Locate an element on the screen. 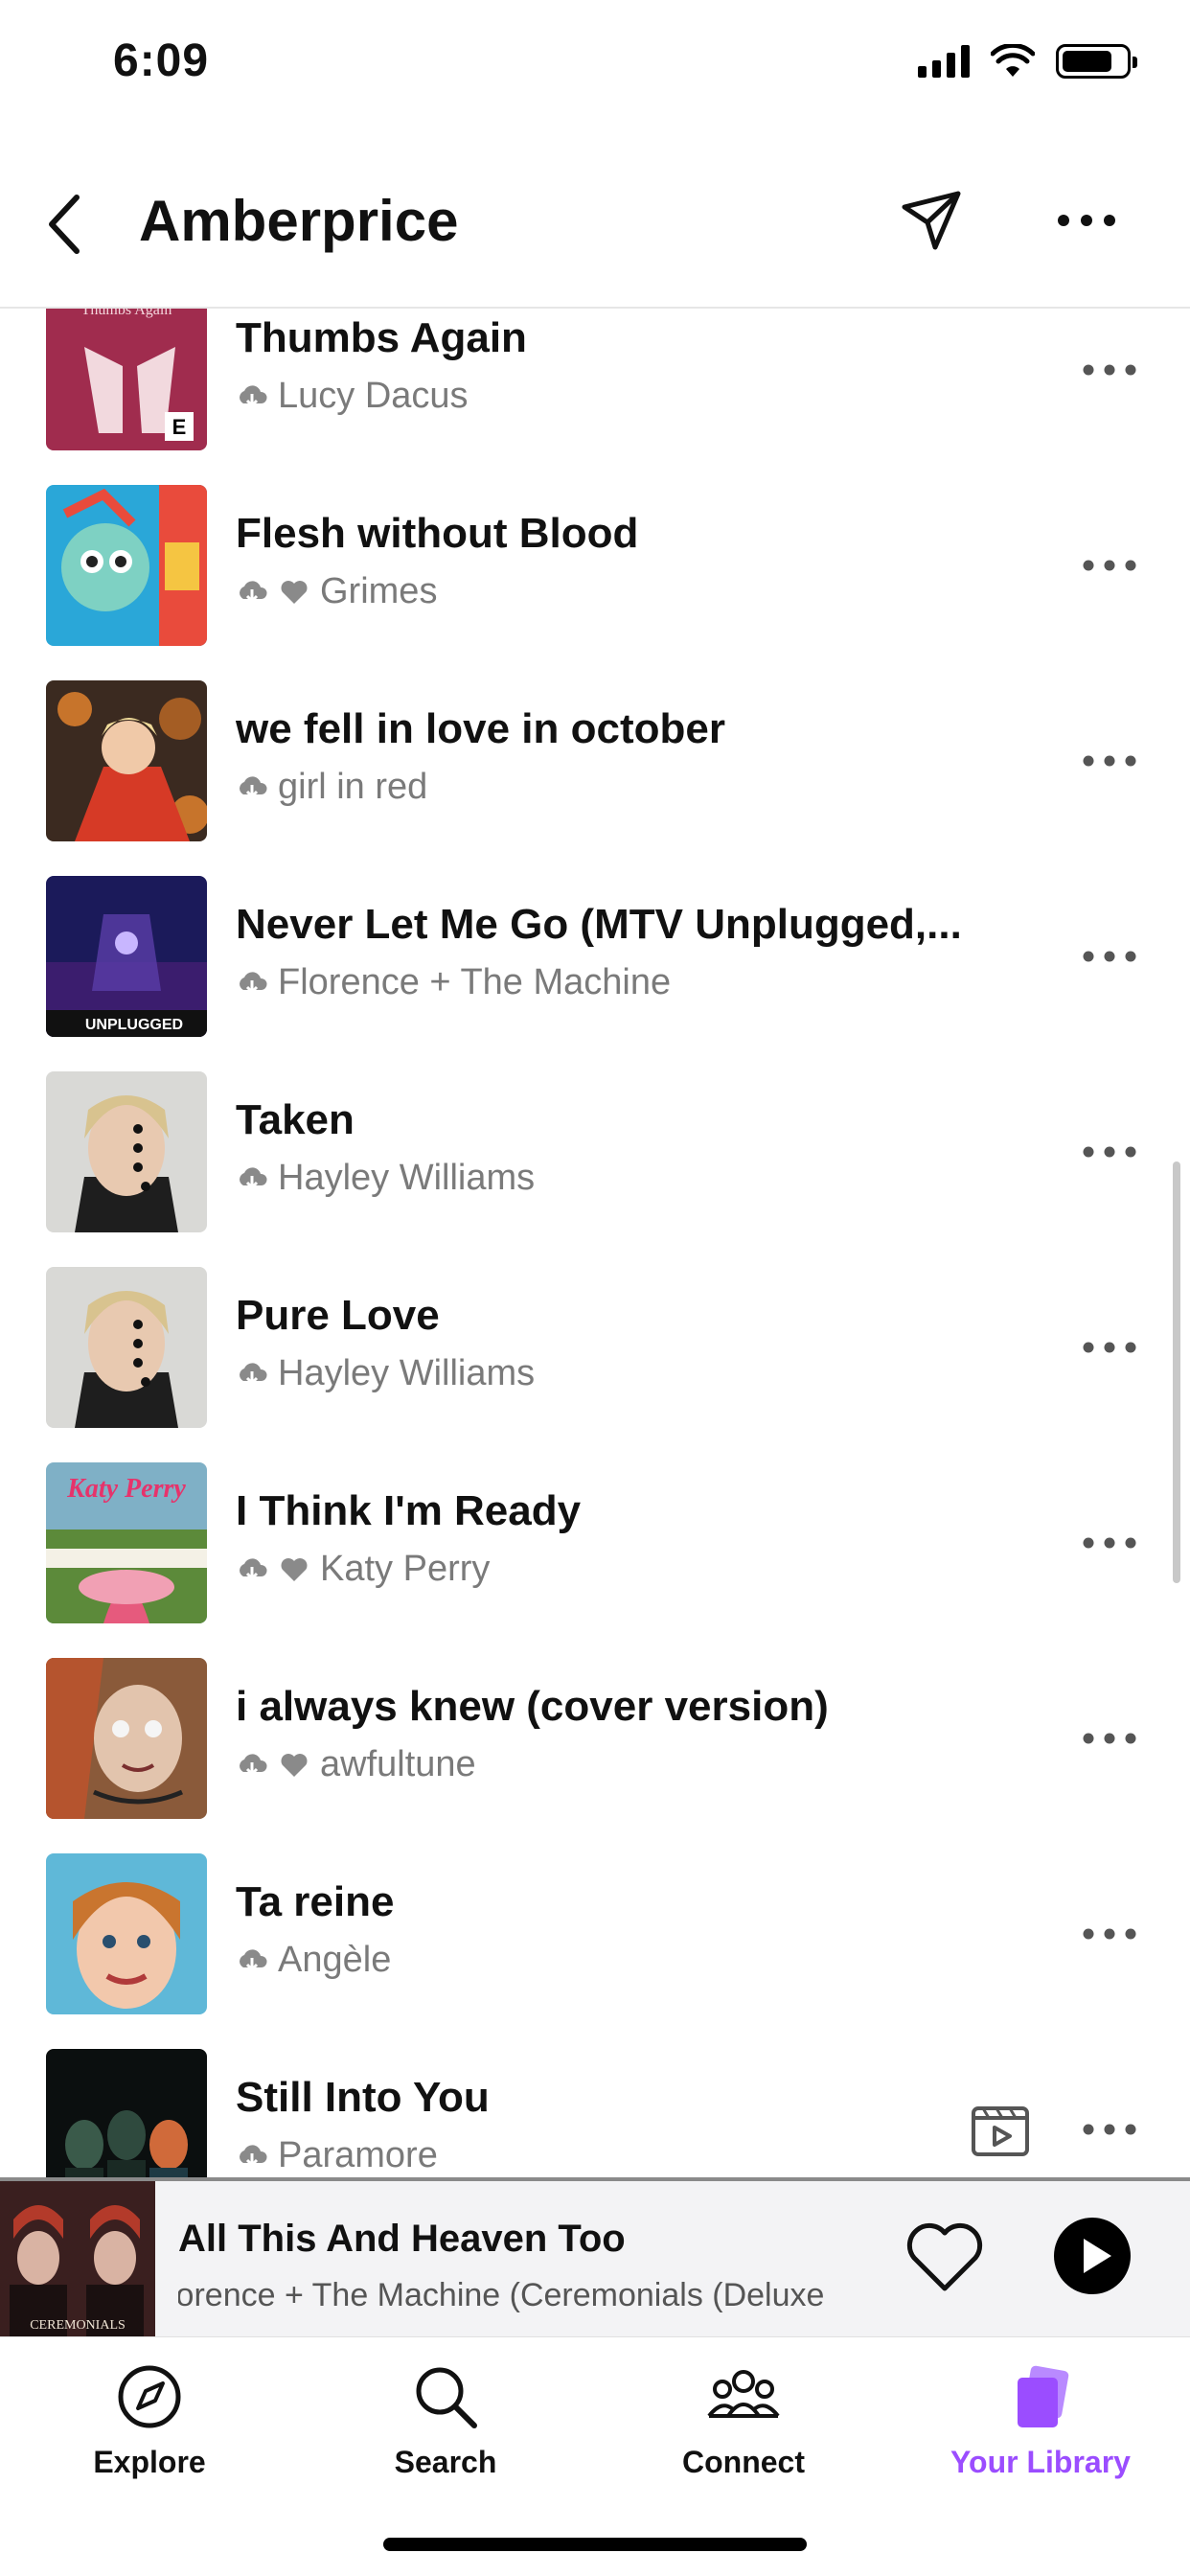  album-art: Katy Perry is located at coordinates (127, 1542).